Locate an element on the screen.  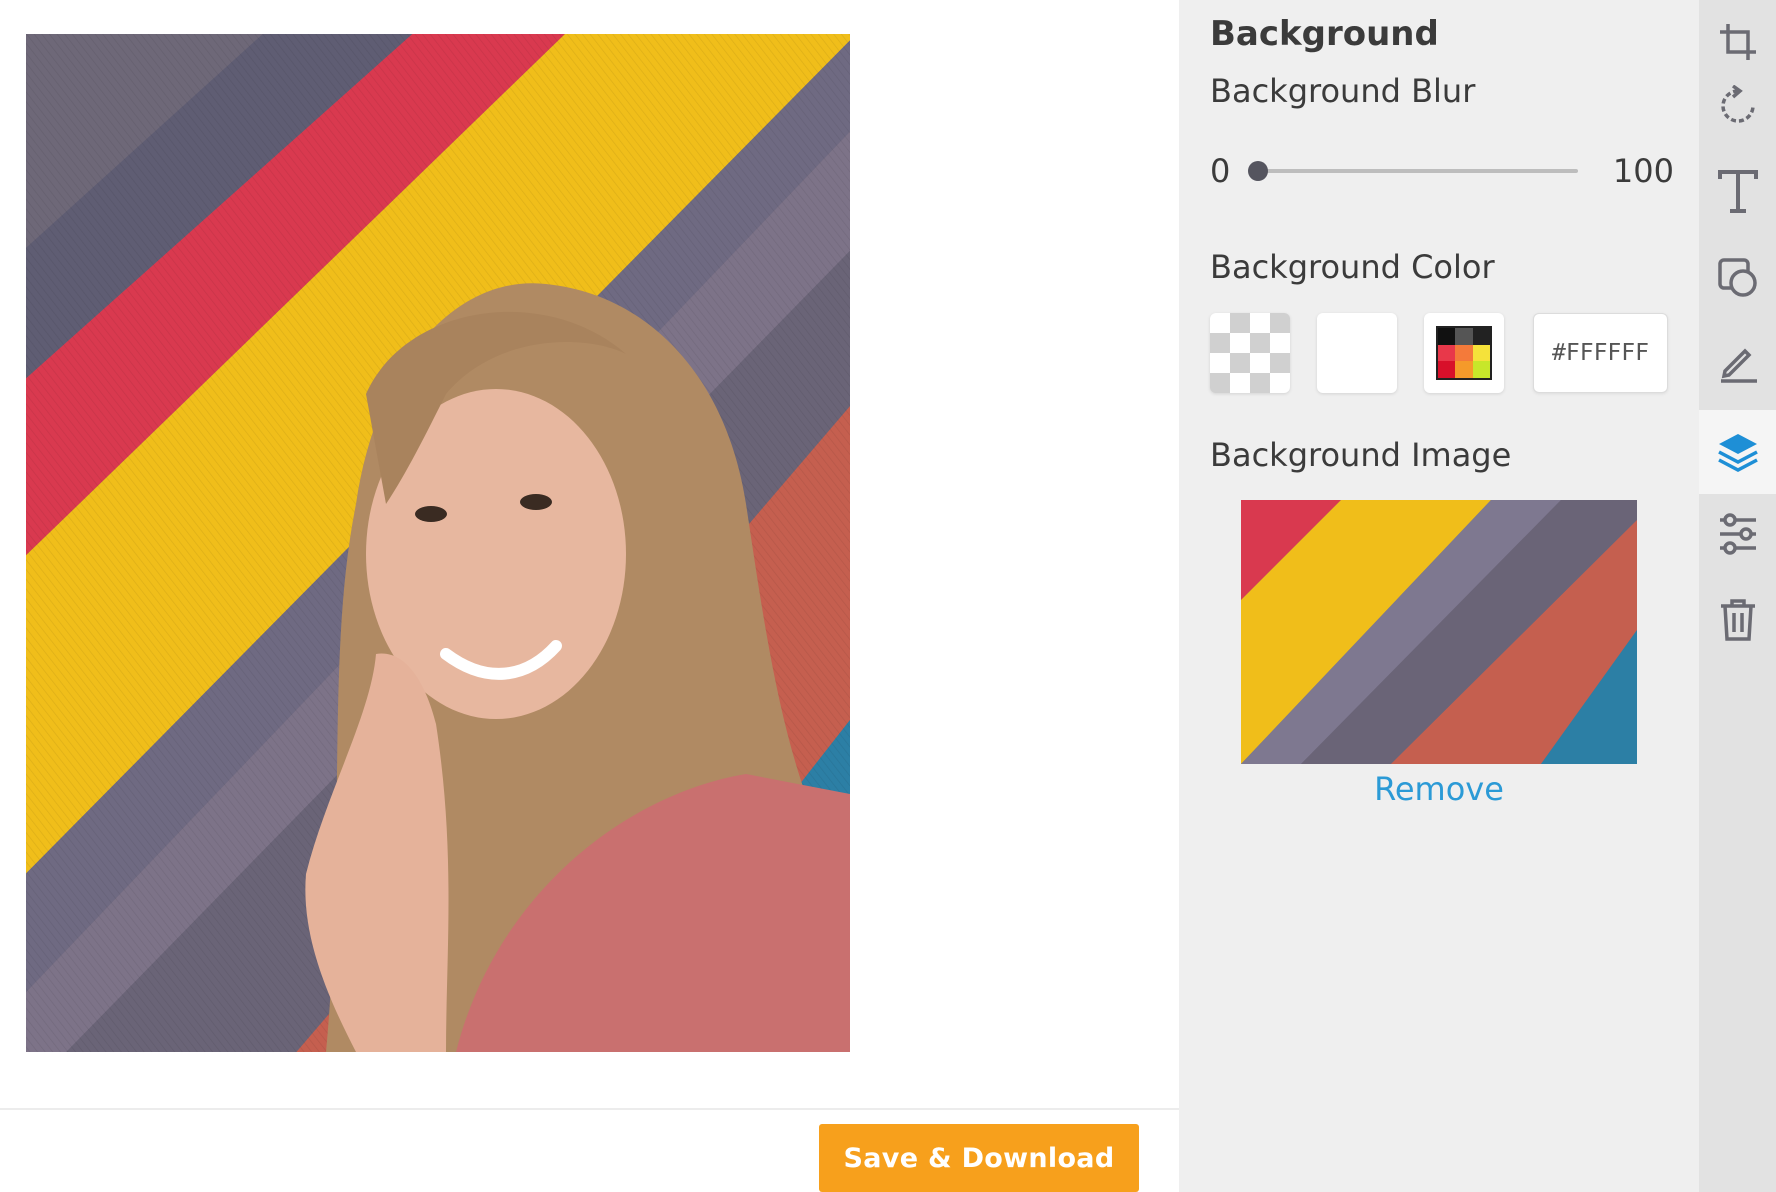
tool-text is located at coordinates (1737, 192).